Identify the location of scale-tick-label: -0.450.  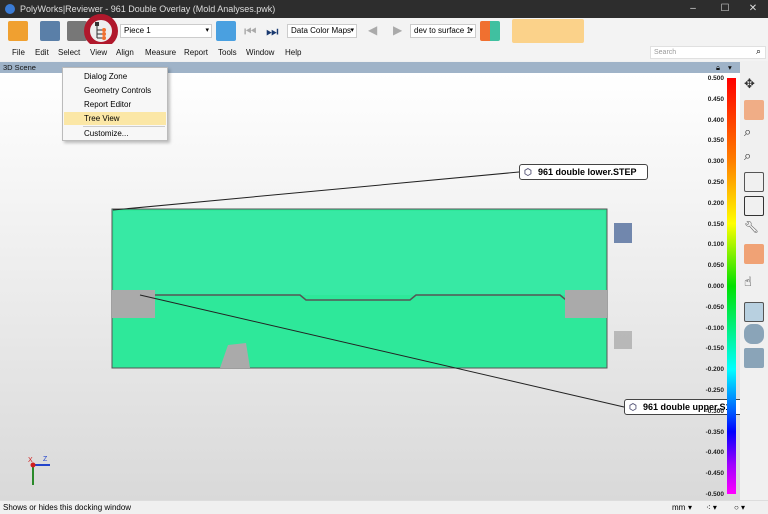
(714, 474).